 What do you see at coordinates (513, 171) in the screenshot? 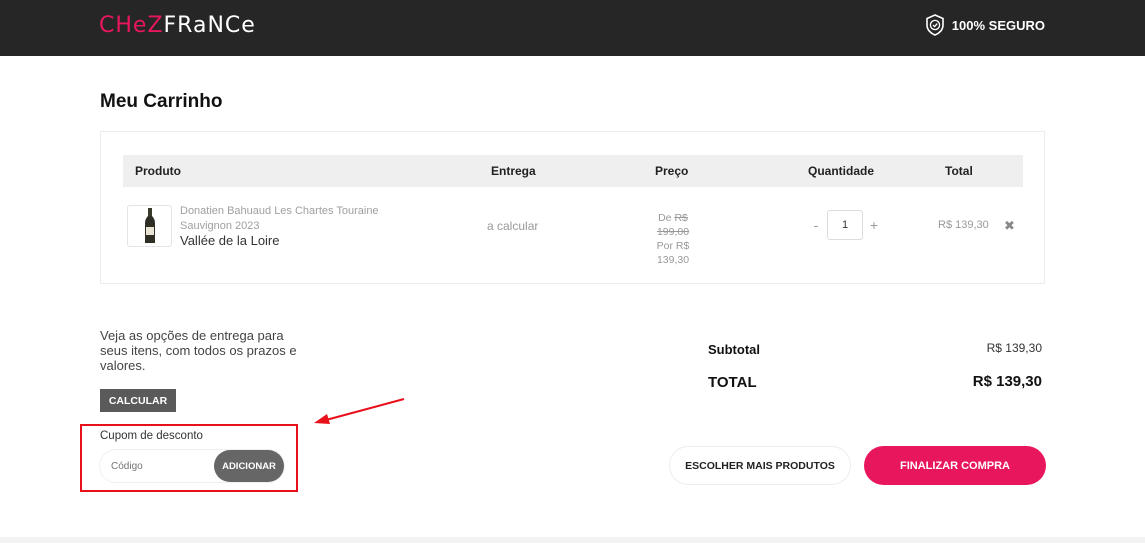
I see `column-header-entrega: Entrega` at bounding box center [513, 171].